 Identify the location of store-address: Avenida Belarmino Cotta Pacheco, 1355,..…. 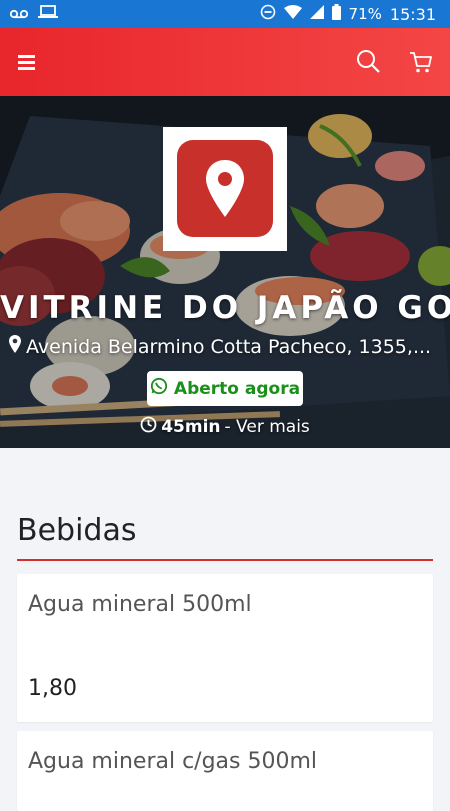
(226, 346).